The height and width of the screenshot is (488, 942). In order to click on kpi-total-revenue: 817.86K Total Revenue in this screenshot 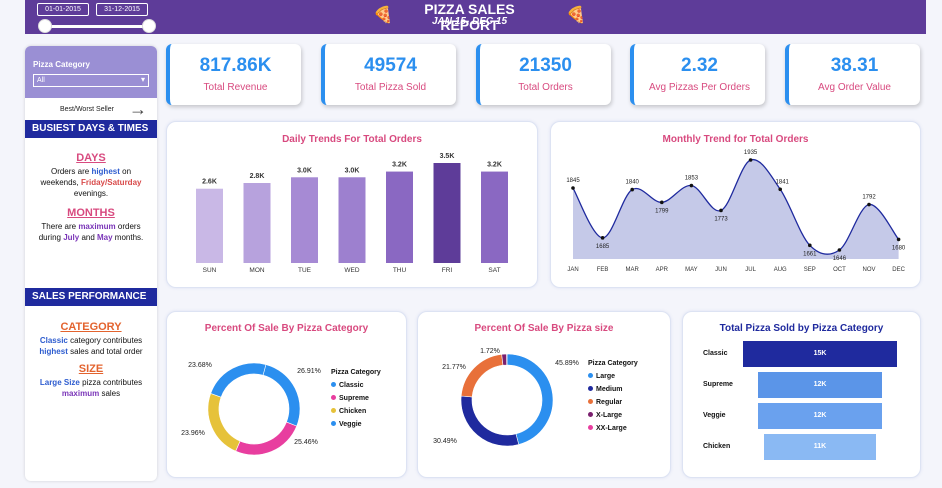, I will do `click(233, 74)`.